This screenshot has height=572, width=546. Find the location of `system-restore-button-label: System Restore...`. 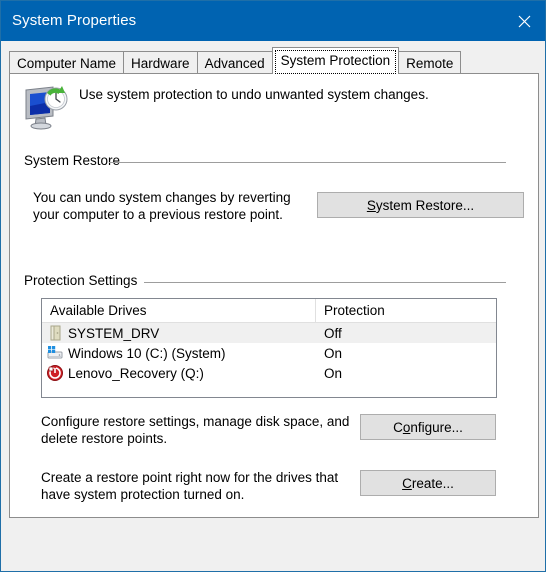

system-restore-button-label: System Restore... is located at coordinates (420, 205).